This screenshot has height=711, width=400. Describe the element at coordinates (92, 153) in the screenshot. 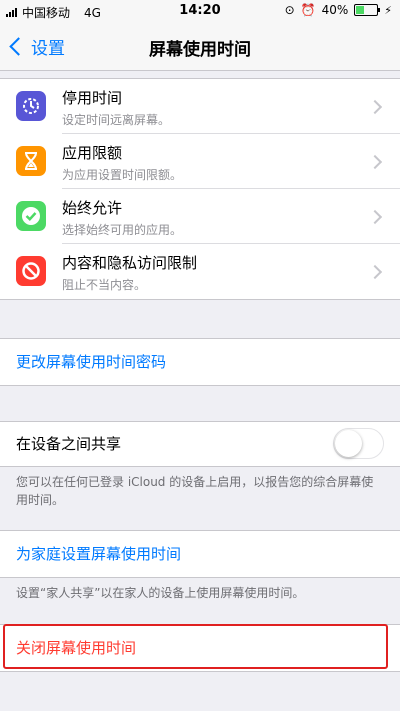

I see `app-limits-title: 应用限额` at that location.